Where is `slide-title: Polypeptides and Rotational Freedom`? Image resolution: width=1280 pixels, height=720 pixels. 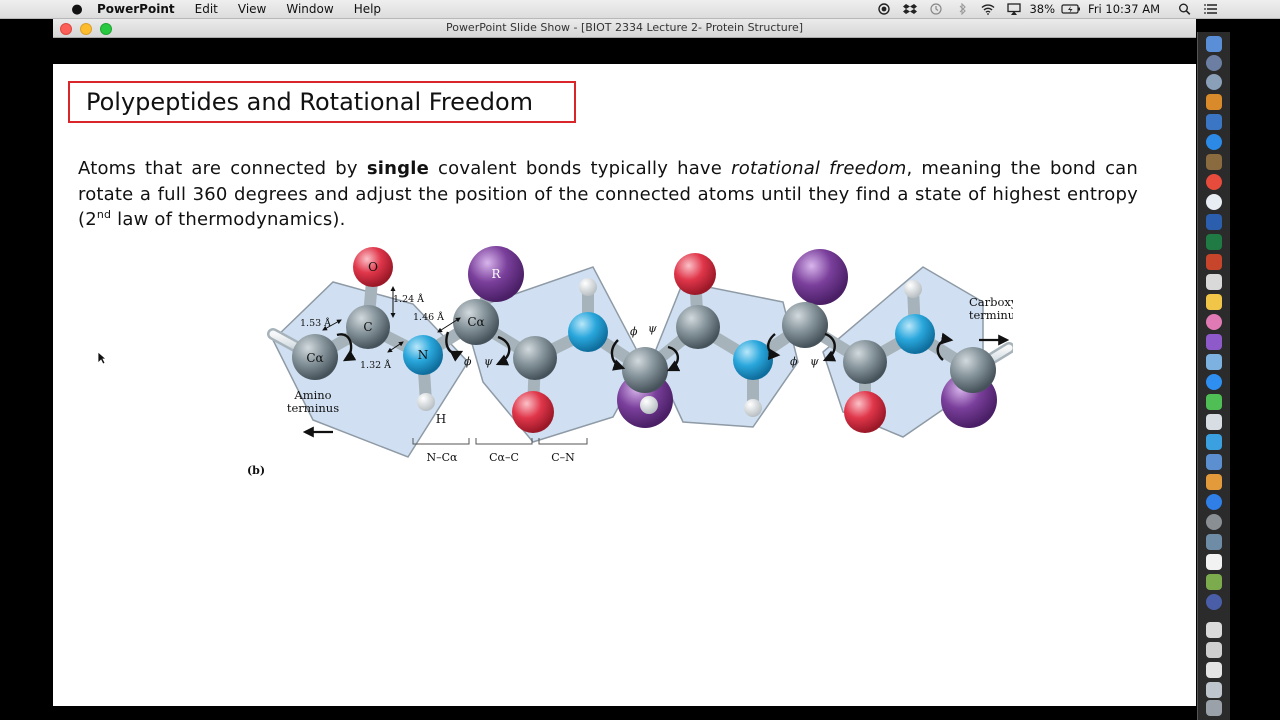 slide-title: Polypeptides and Rotational Freedom is located at coordinates (322, 102).